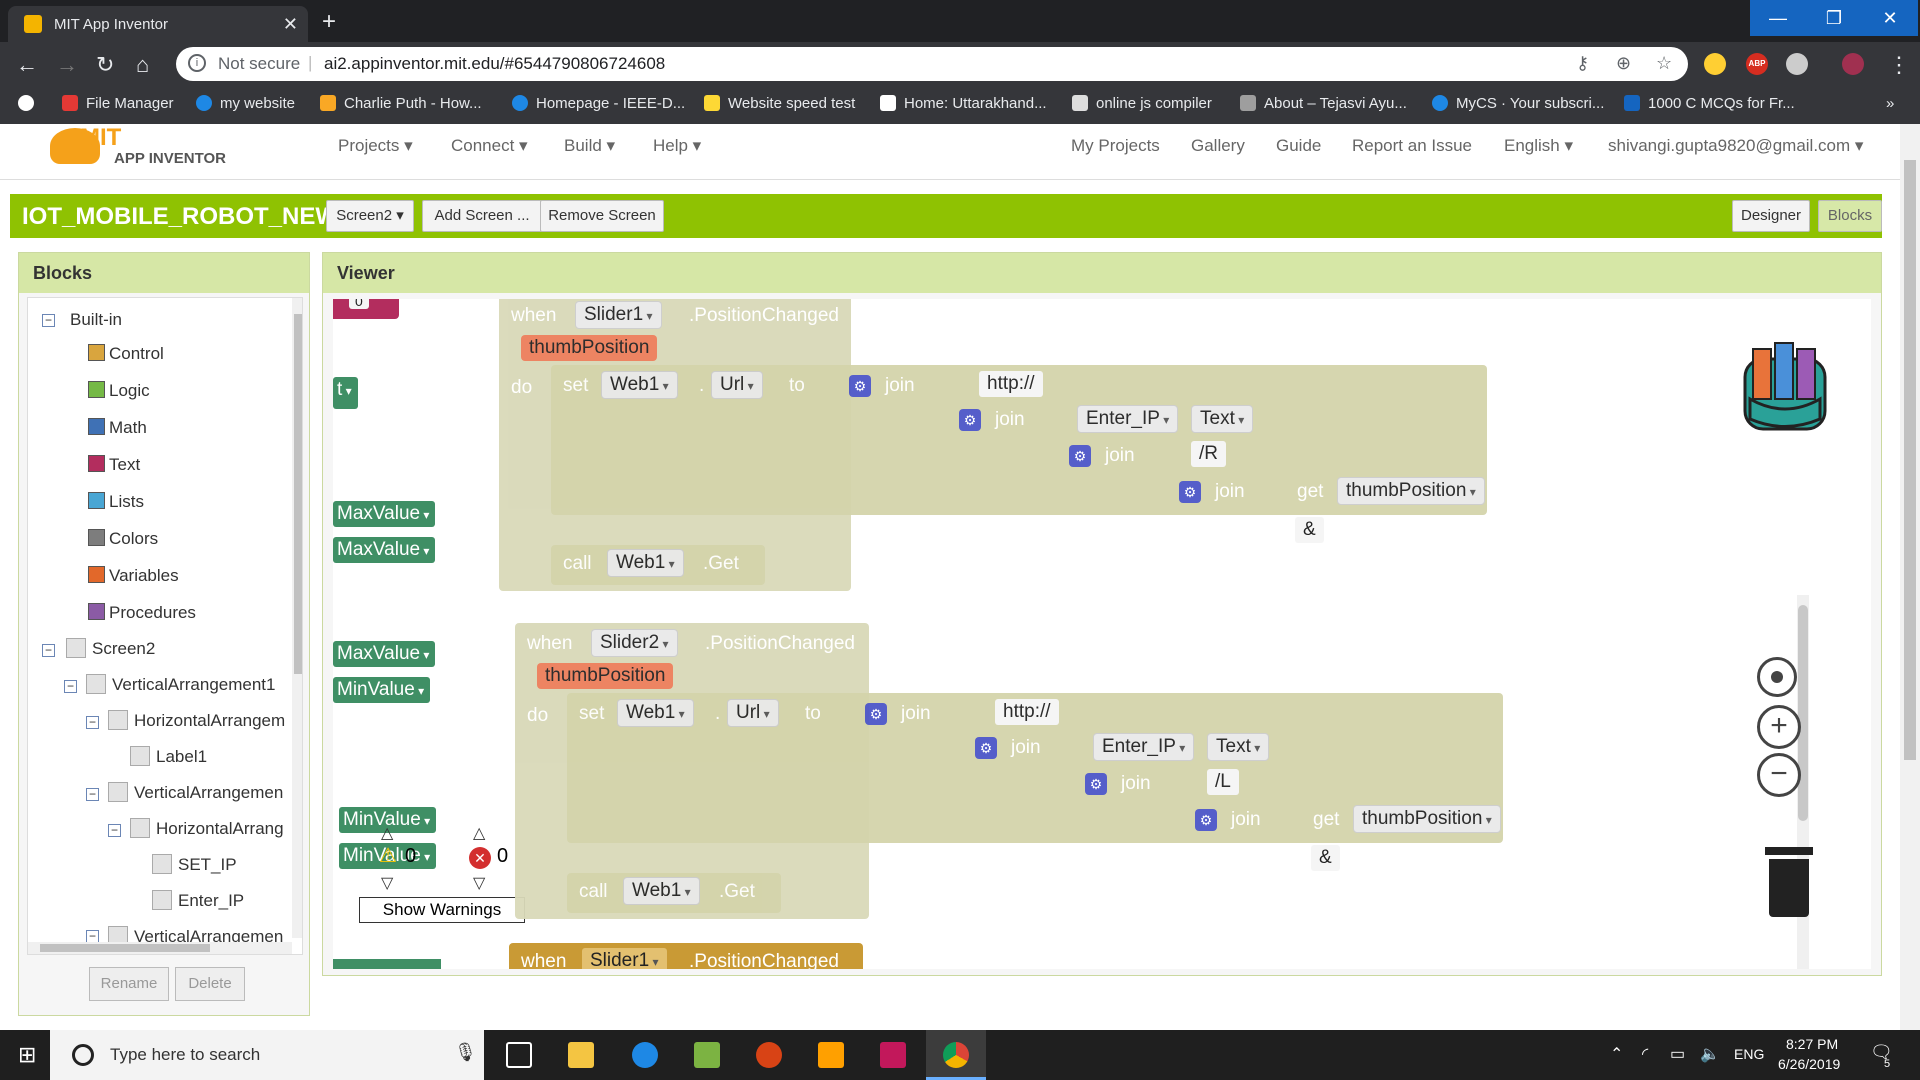 Image resolution: width=1920 pixels, height=1080 pixels. Describe the element at coordinates (105, 65) in the screenshot. I see `reload-icon: ↻` at that location.